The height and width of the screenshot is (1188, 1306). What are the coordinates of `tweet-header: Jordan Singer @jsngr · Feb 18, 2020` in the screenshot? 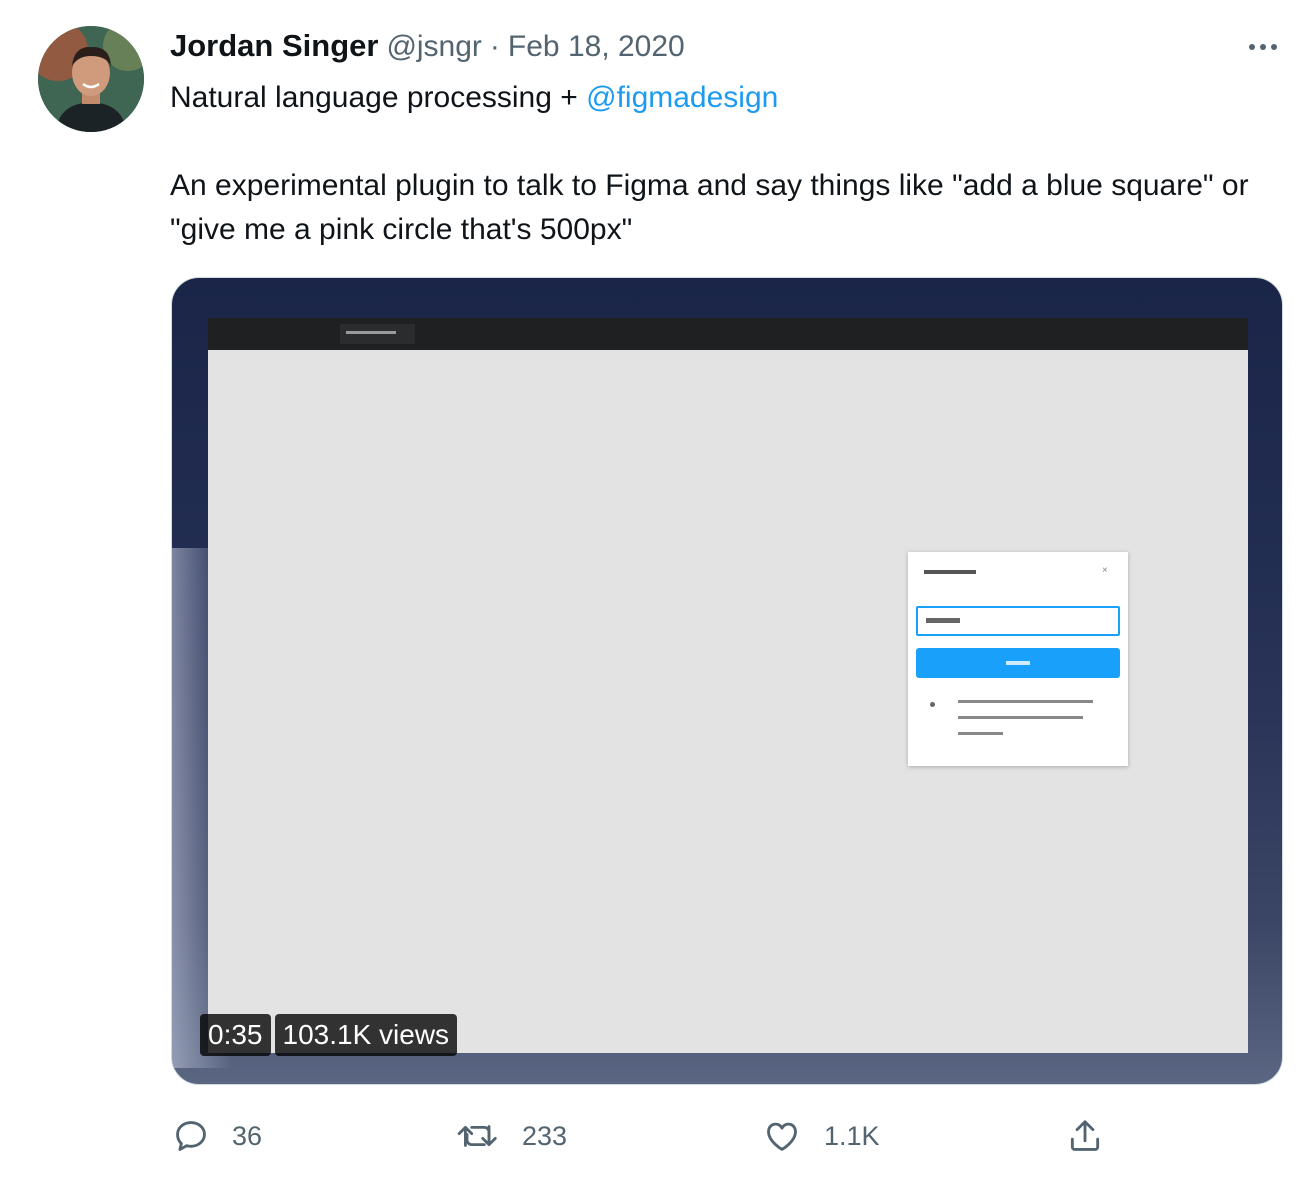 It's located at (427, 48).